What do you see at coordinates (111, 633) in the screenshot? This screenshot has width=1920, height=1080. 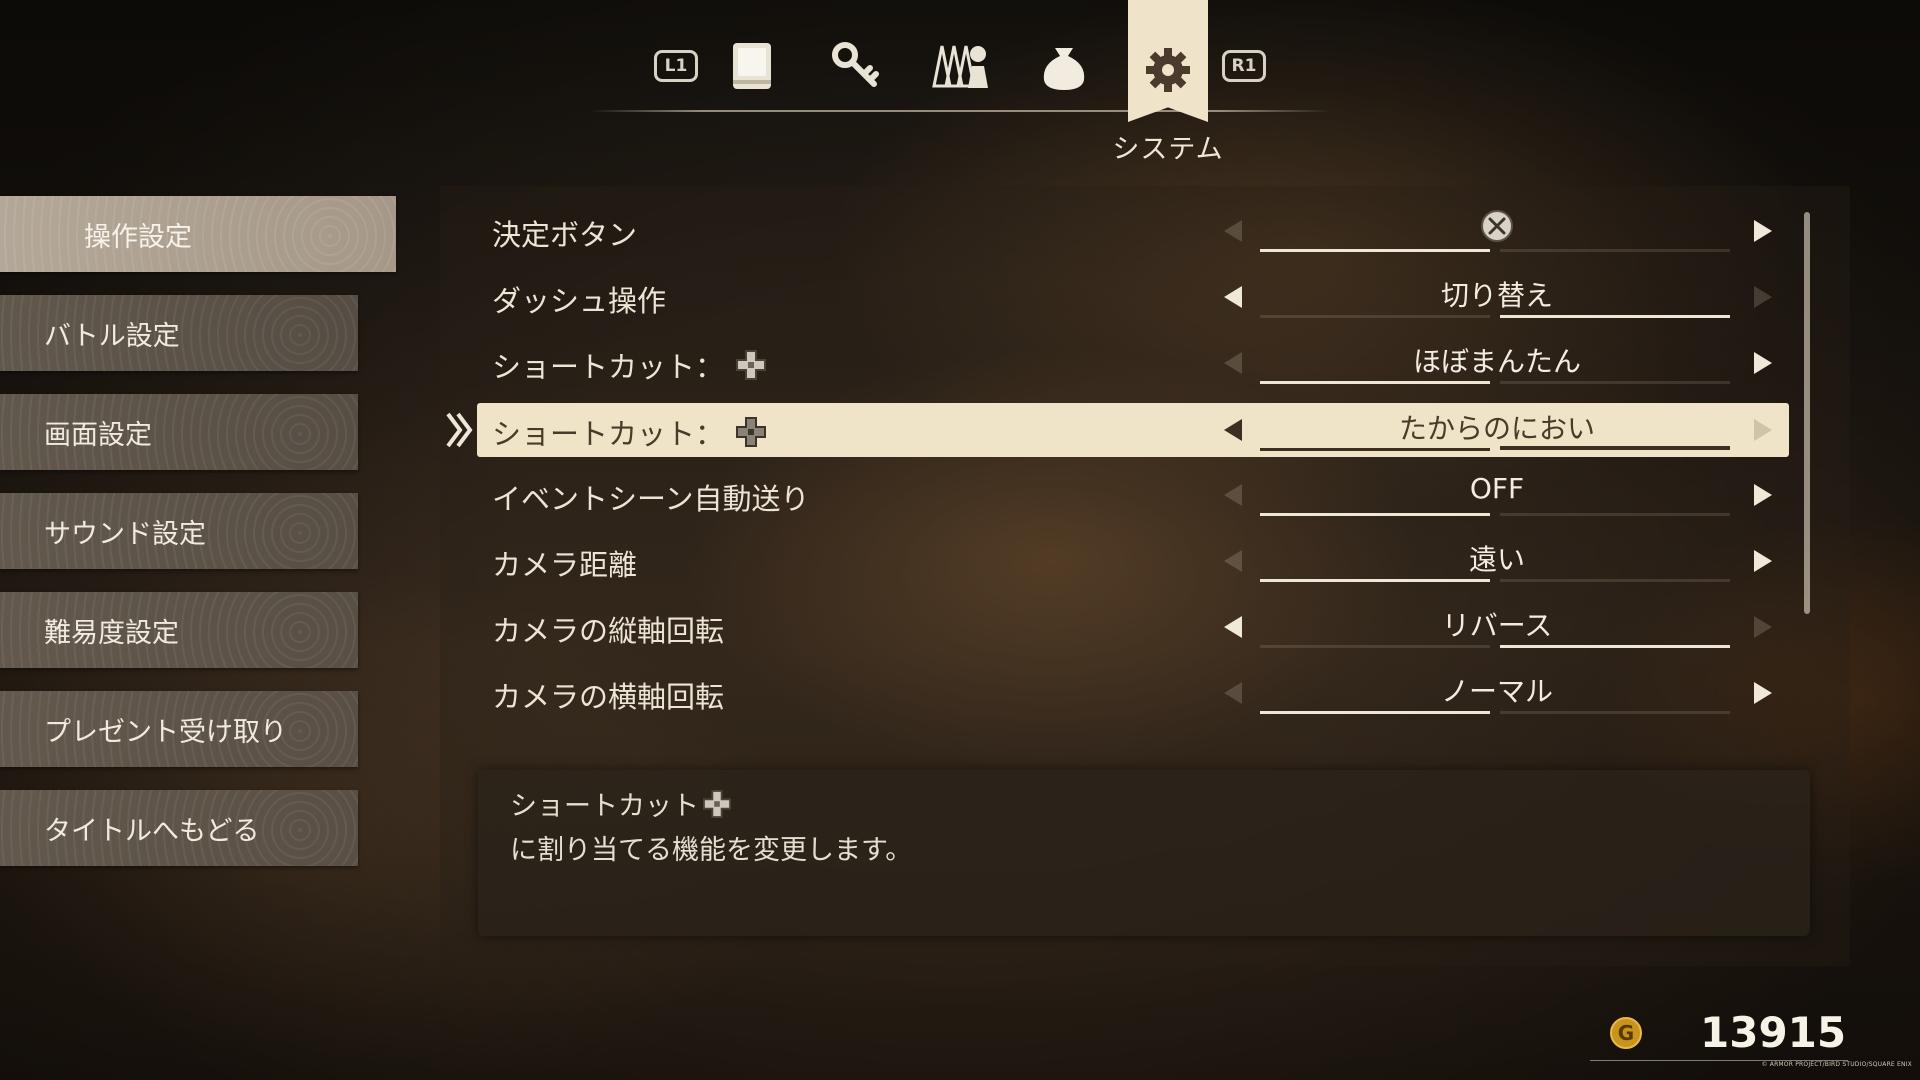 I see `sidebar-item-label: 難易度設定` at bounding box center [111, 633].